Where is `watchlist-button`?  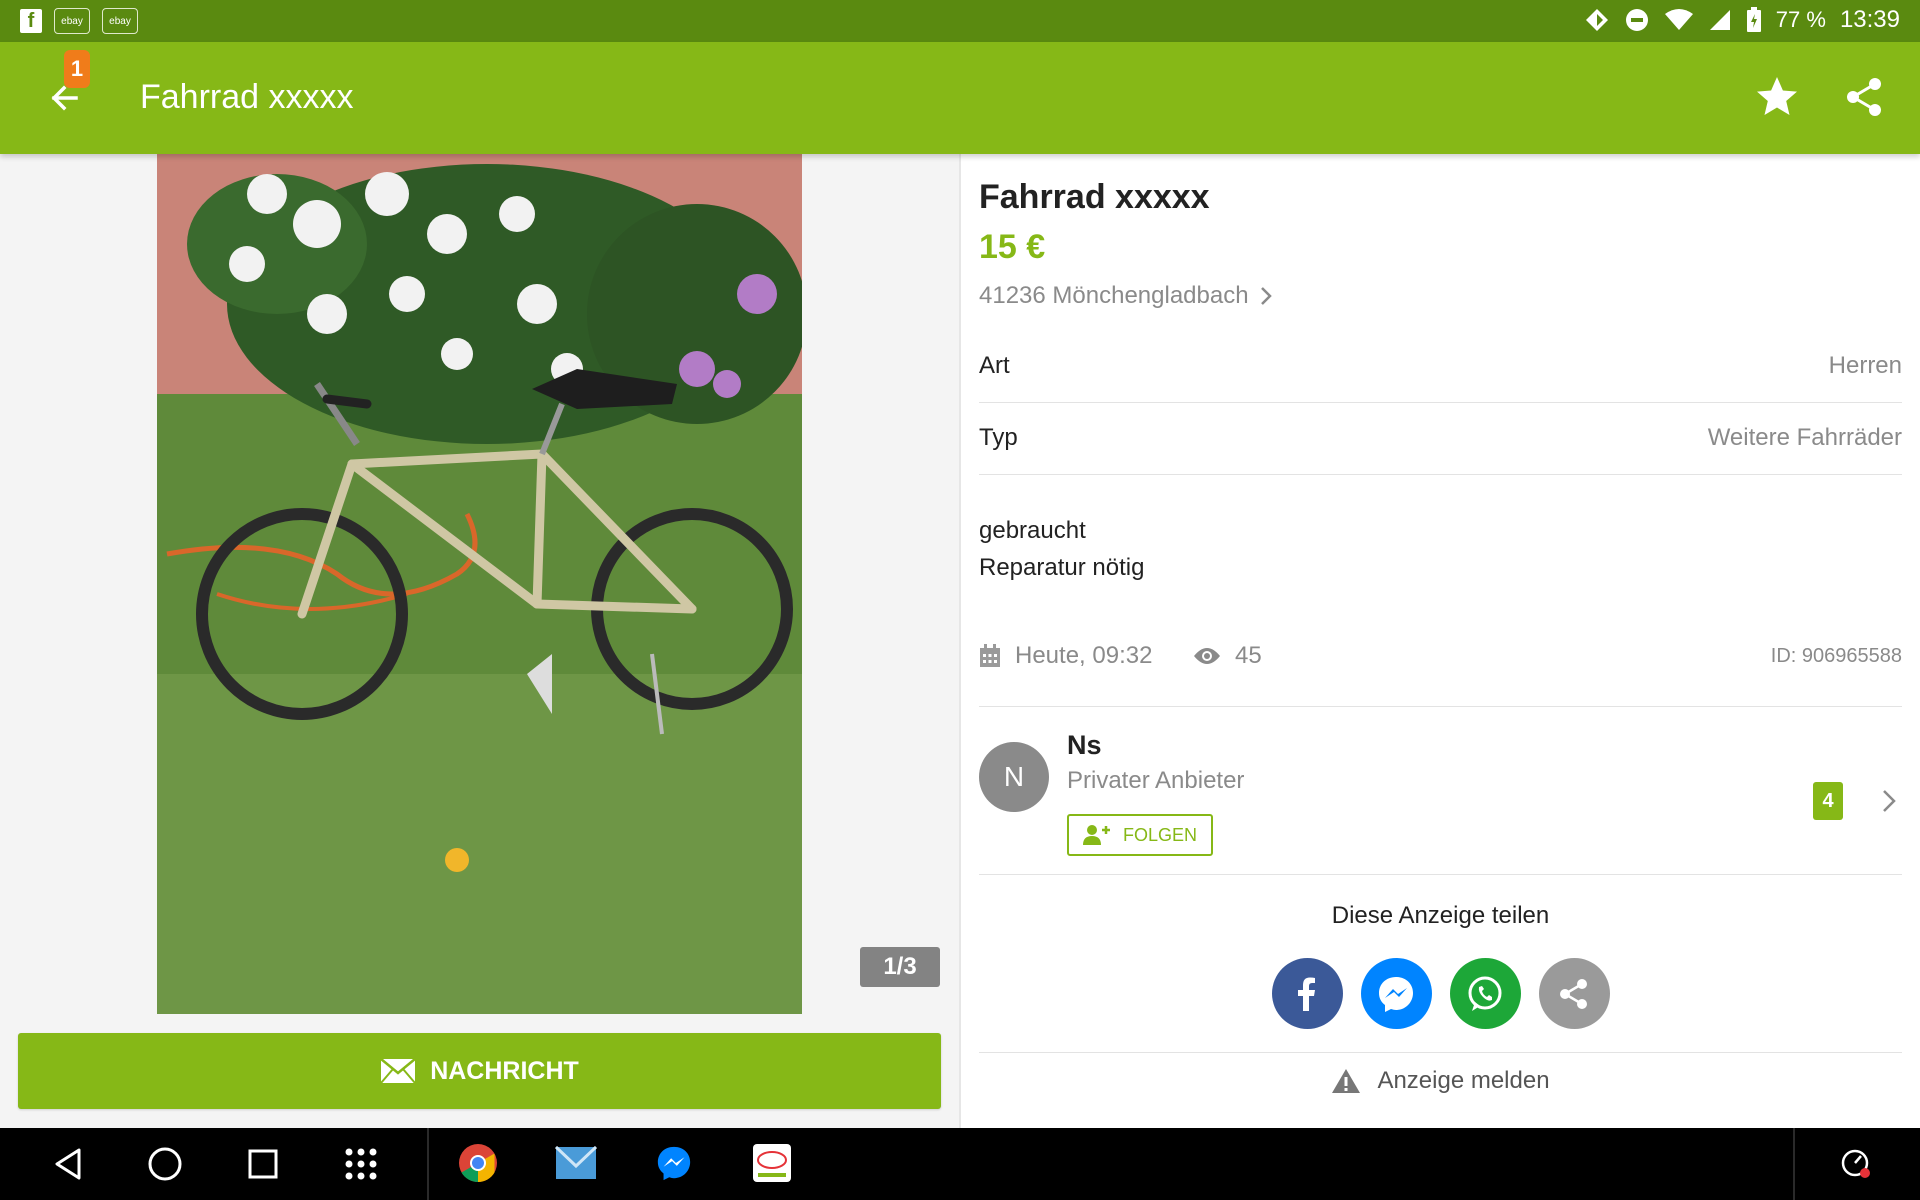
watchlist-button is located at coordinates (1777, 97).